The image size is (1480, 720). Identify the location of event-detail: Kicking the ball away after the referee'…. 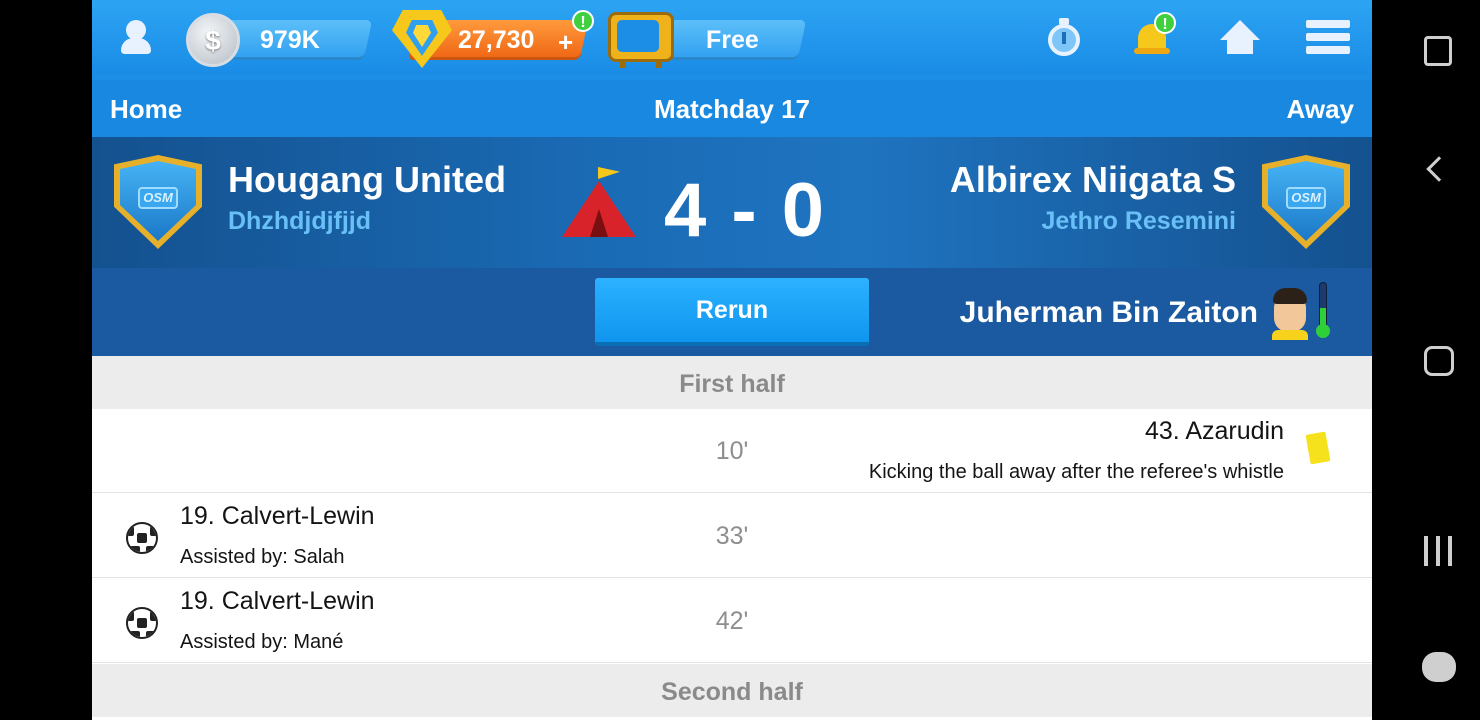
(1076, 472).